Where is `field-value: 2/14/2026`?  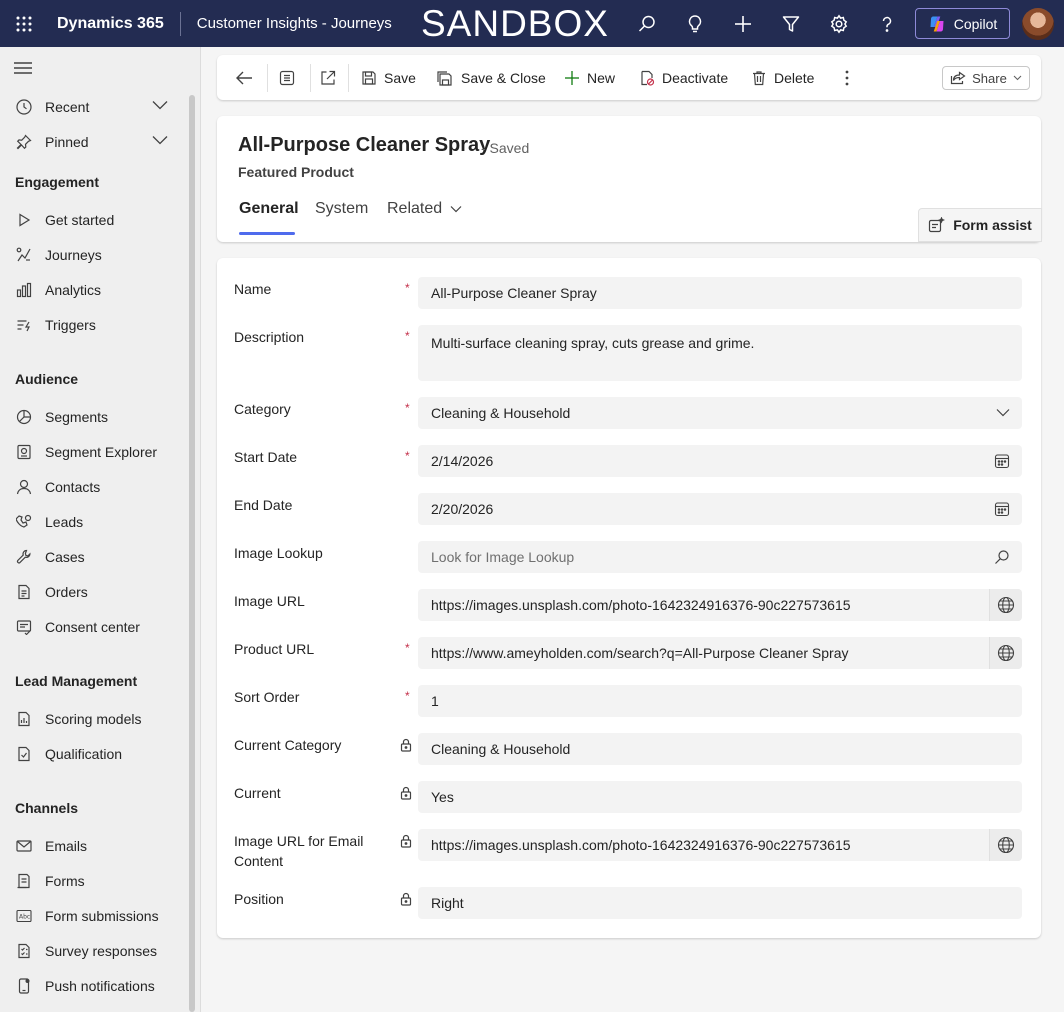 field-value: 2/14/2026 is located at coordinates (462, 461).